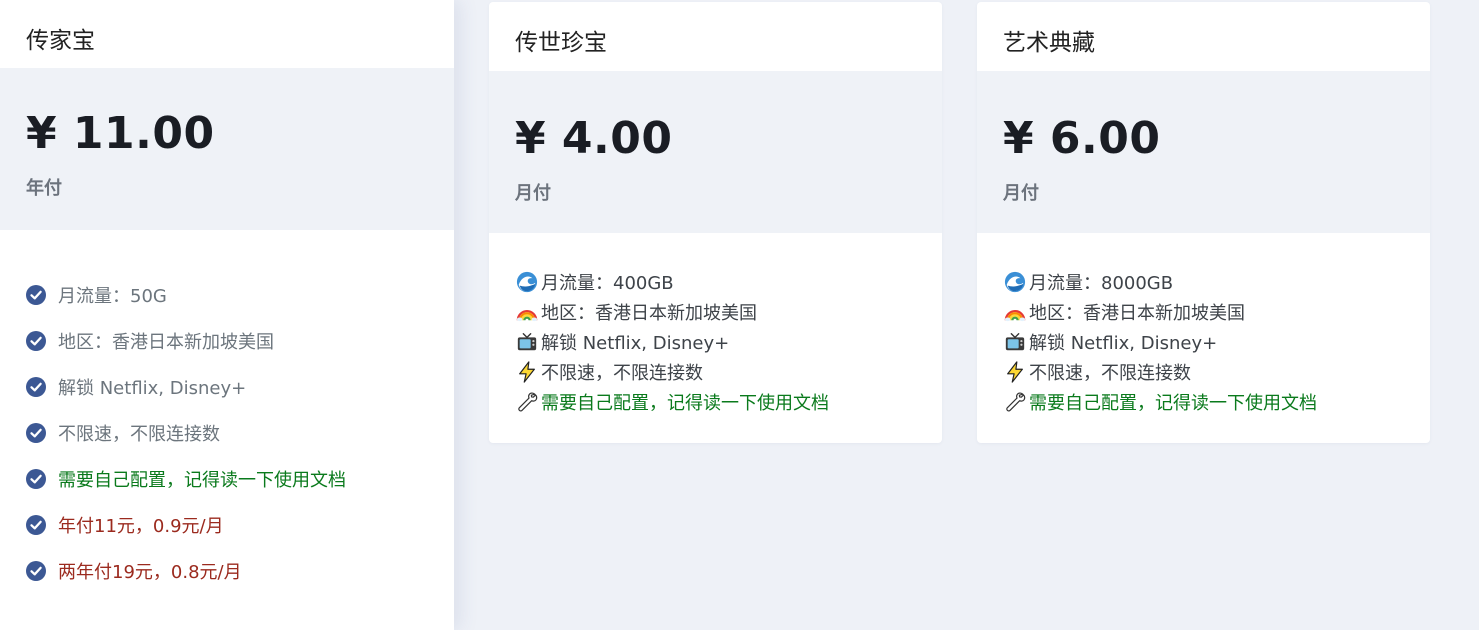  Describe the element at coordinates (1101, 283) in the screenshot. I see `feature-text: 月流量：8000GB` at that location.